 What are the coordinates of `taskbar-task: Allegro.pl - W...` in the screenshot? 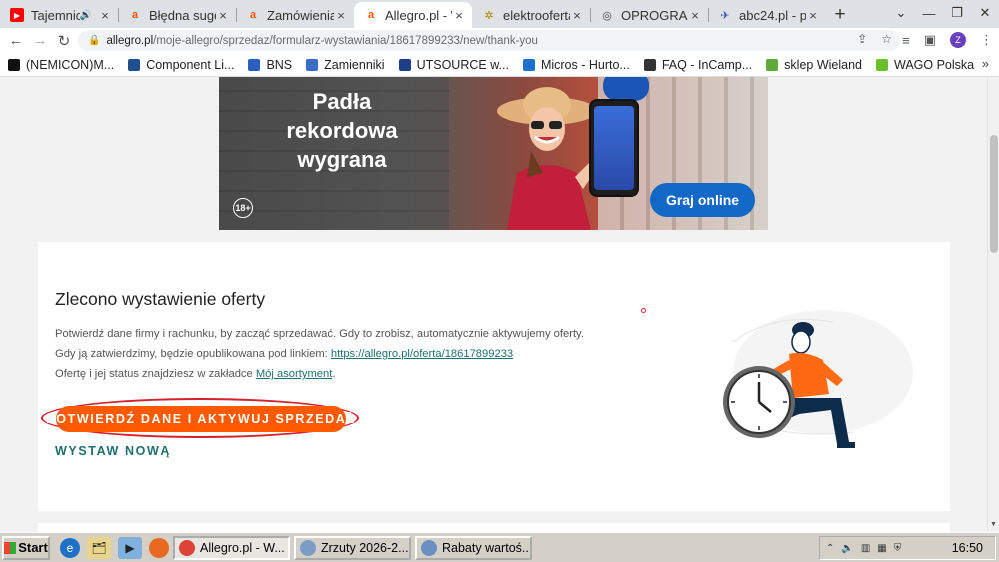 It's located at (231, 547).